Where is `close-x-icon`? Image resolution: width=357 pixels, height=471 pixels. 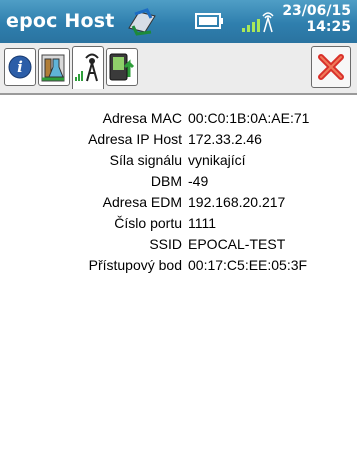 close-x-icon is located at coordinates (331, 67).